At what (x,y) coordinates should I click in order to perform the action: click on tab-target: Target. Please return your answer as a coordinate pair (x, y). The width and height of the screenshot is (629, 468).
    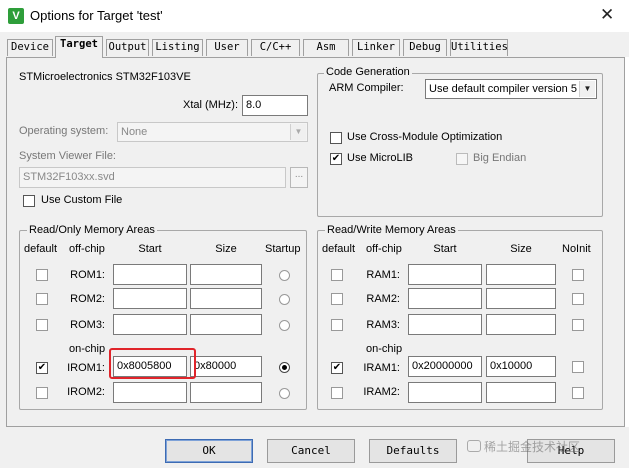
    Looking at the image, I should click on (79, 47).